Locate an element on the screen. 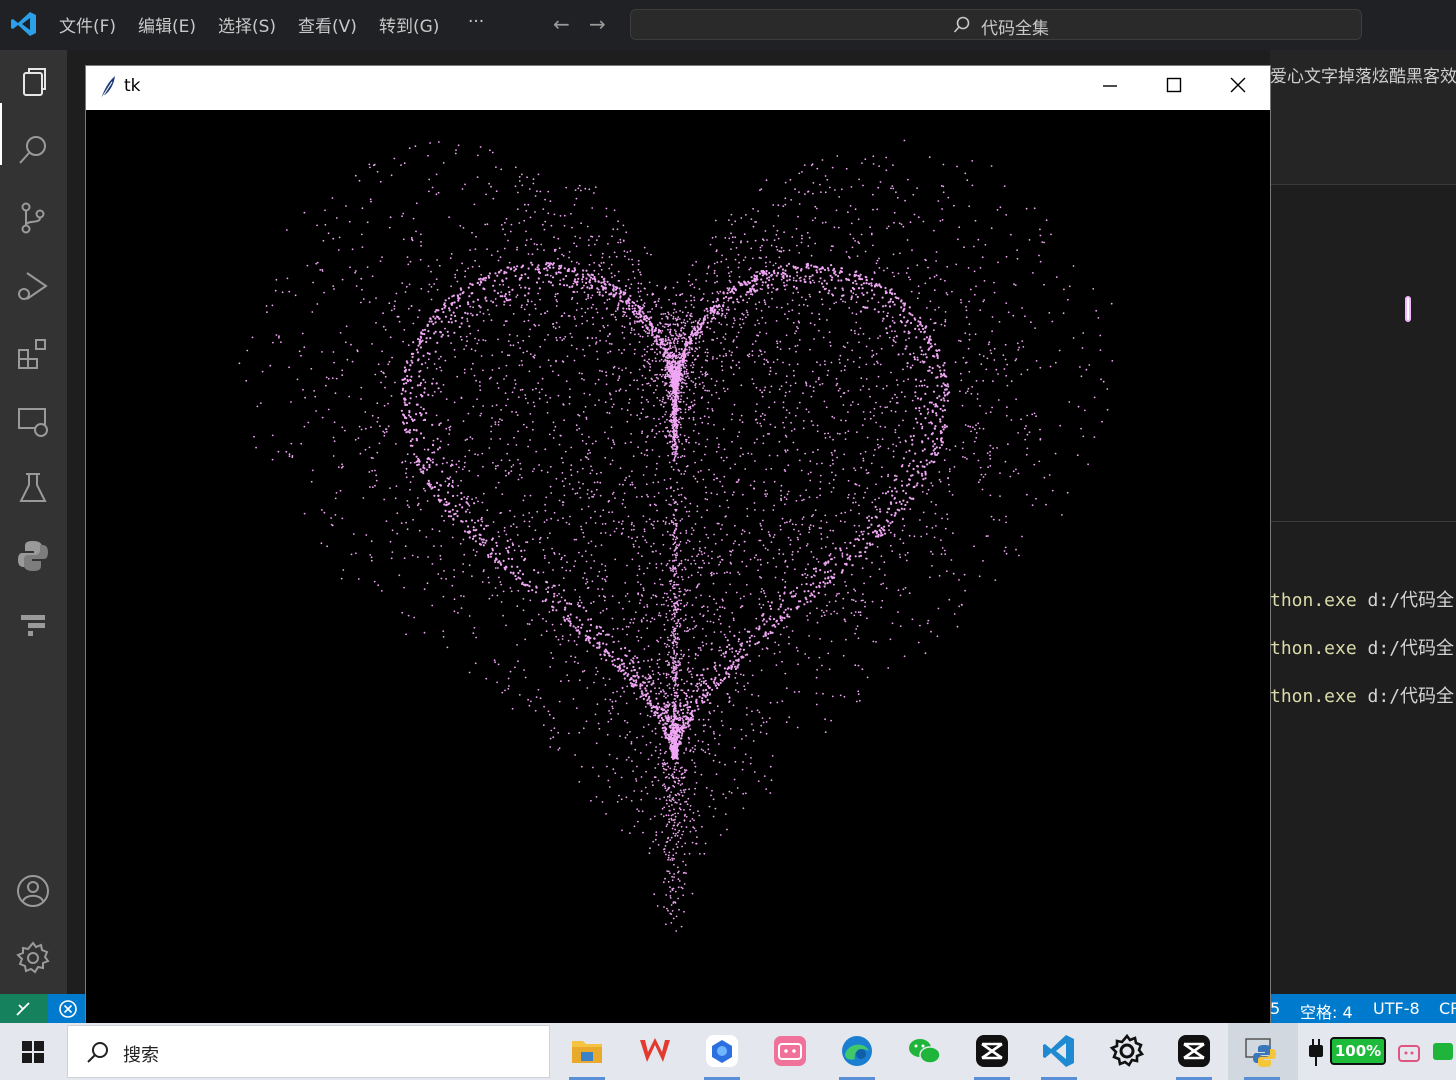 The height and width of the screenshot is (1080, 1456). close-icon is located at coordinates (1238, 88).